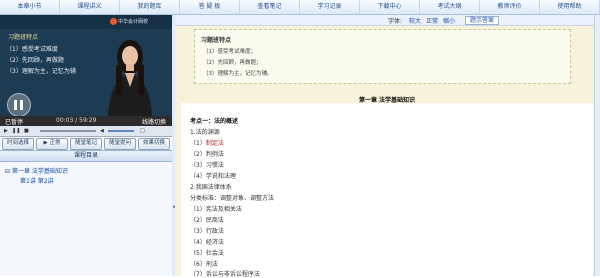 The image size is (600, 278). I want to click on nav-teacher-evaluation: 教师评价, so click(510, 7).